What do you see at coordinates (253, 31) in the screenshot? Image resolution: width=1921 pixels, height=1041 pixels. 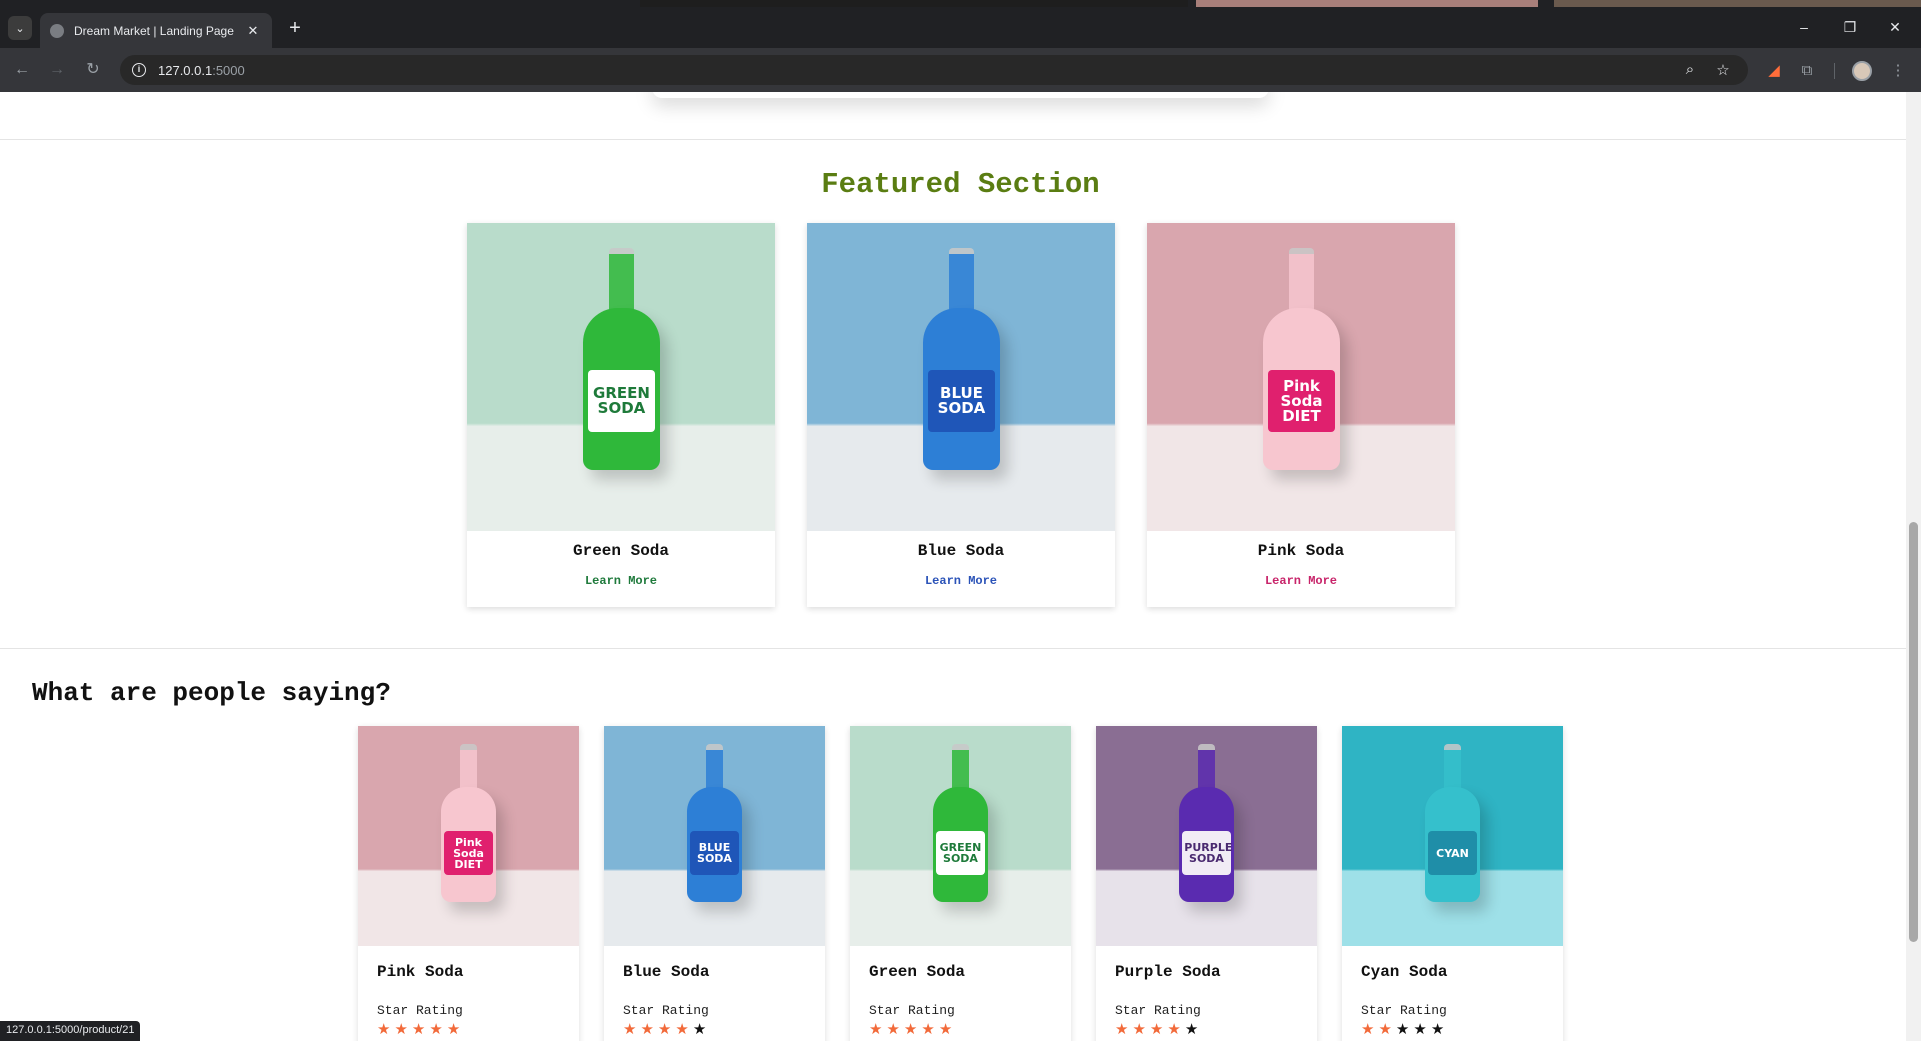 I see `close-icon: ✕` at bounding box center [253, 31].